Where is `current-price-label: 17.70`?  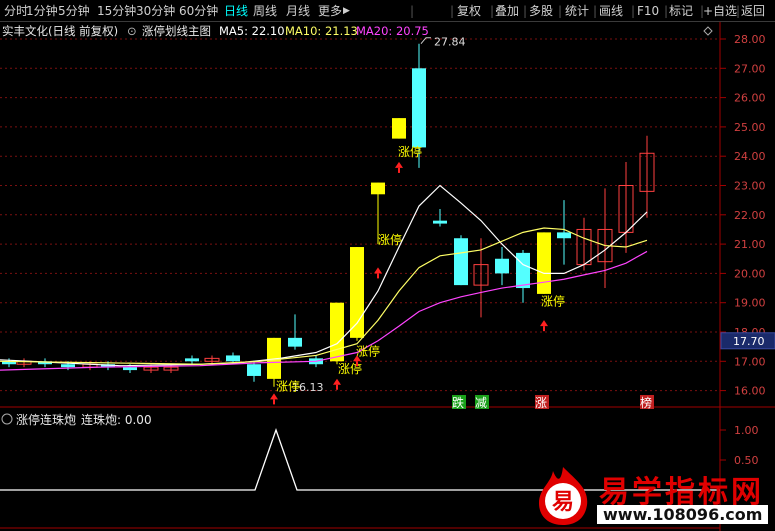 current-price-label: 17.70 is located at coordinates (749, 341).